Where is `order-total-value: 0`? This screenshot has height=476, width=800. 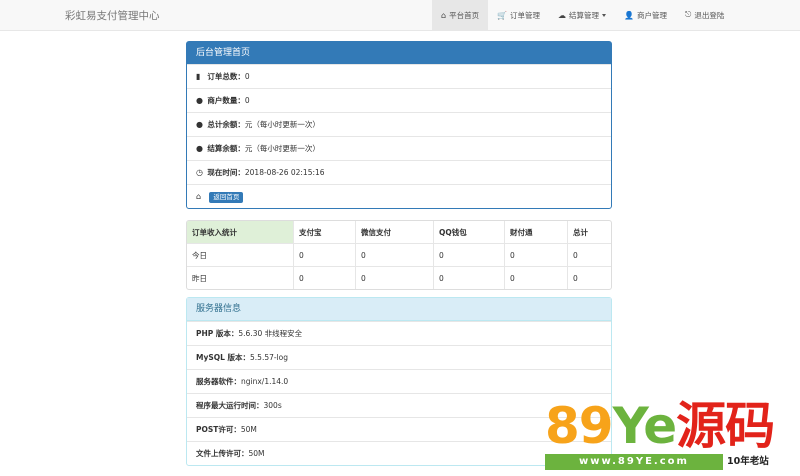 order-total-value: 0 is located at coordinates (247, 76).